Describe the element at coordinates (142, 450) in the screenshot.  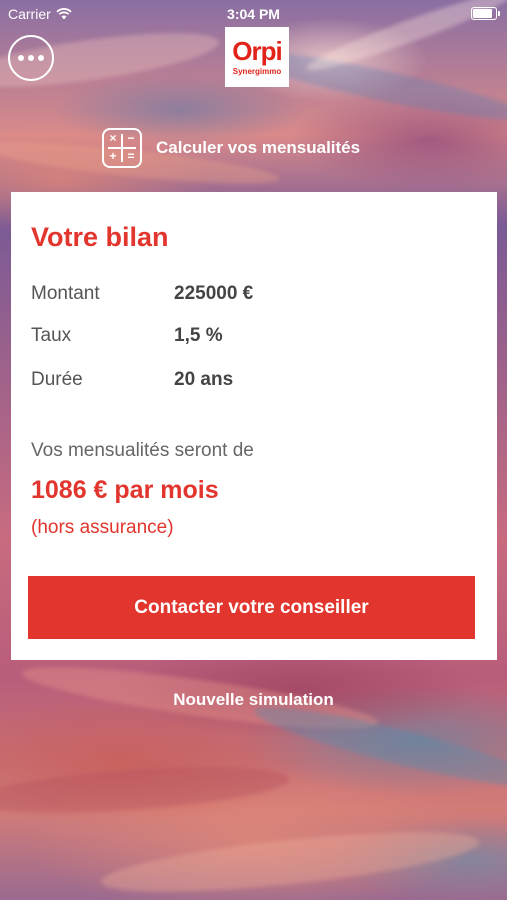
I see `monthly-intro: Vos mensualités seront de` at that location.